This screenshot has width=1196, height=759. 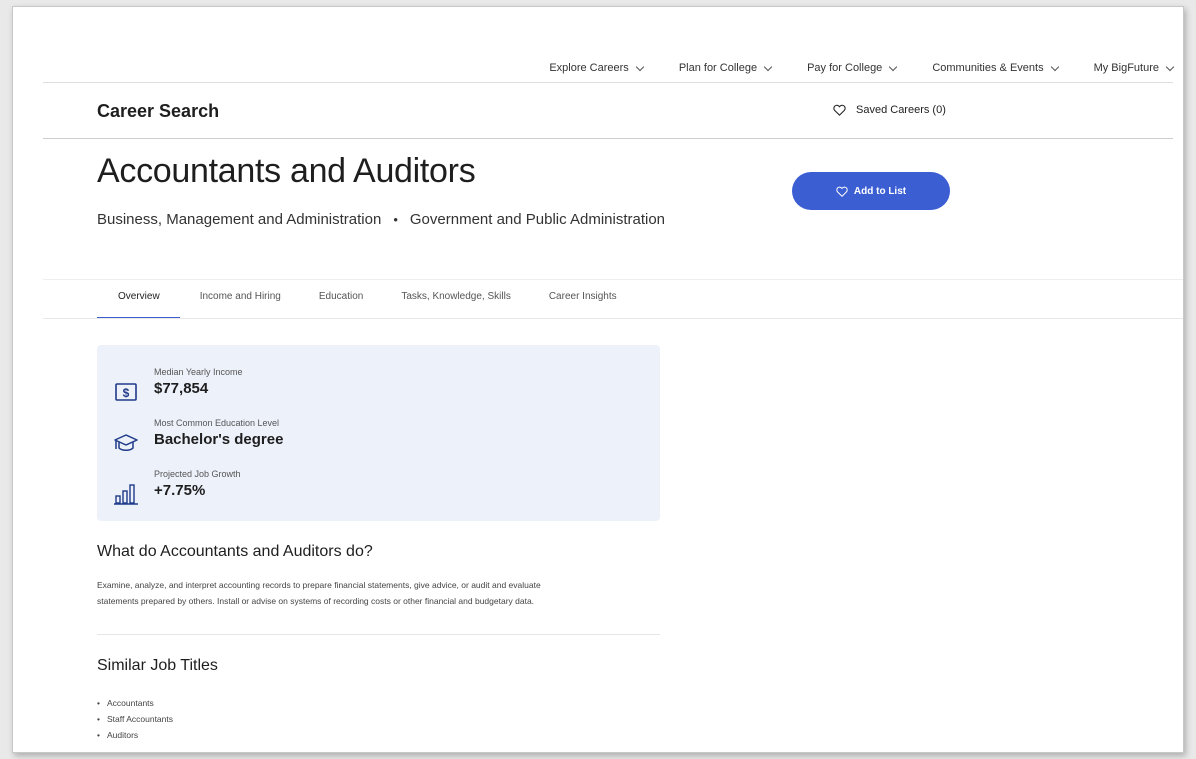 I want to click on nav-label: Plan for College, so click(x=718, y=68).